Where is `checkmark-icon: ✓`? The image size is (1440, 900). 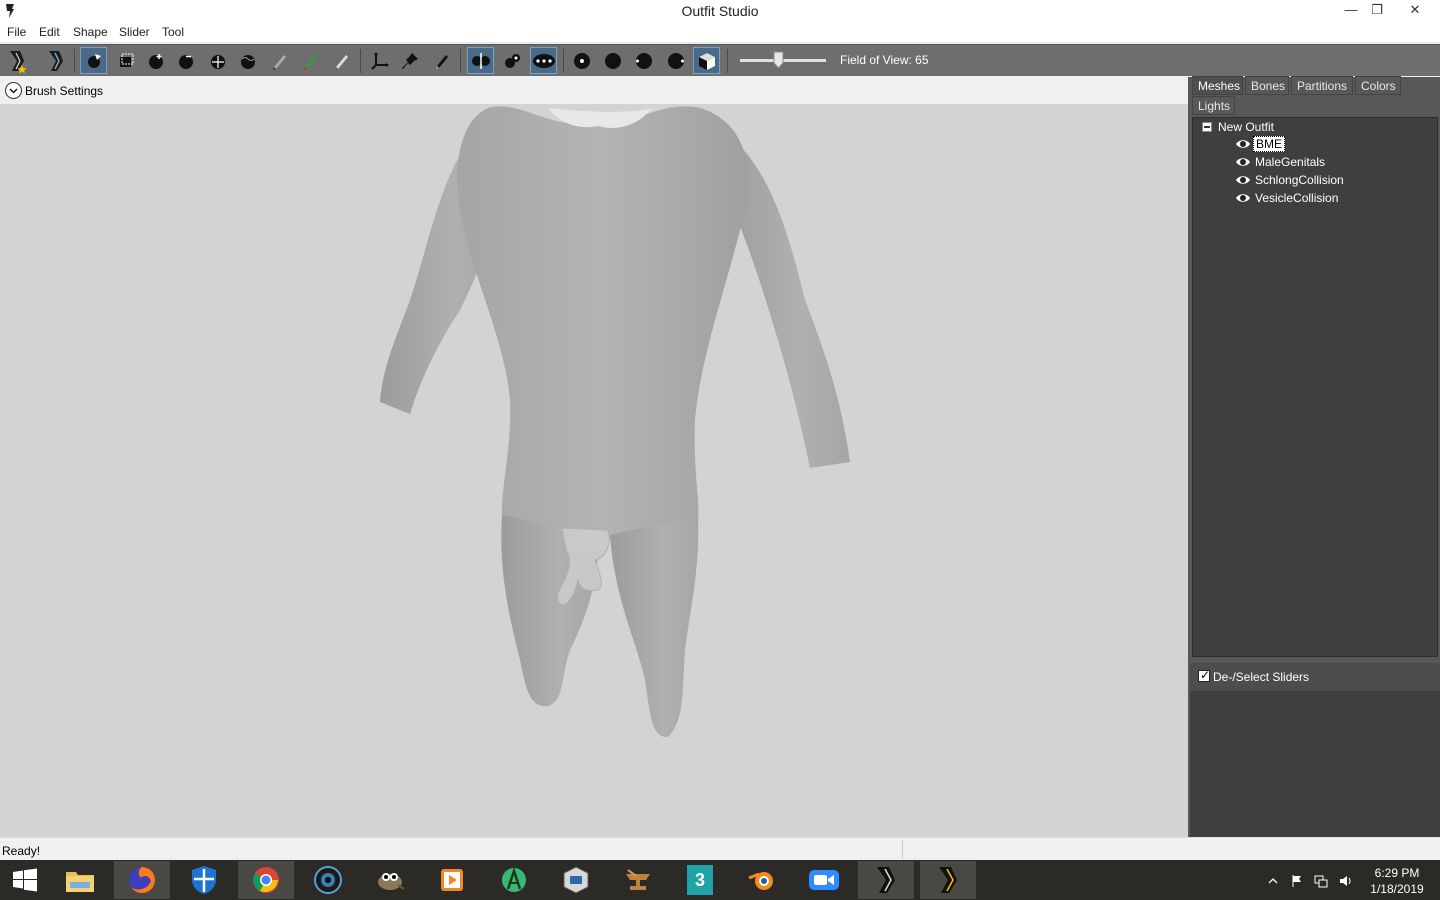
checkmark-icon: ✓ is located at coordinates (1205, 675).